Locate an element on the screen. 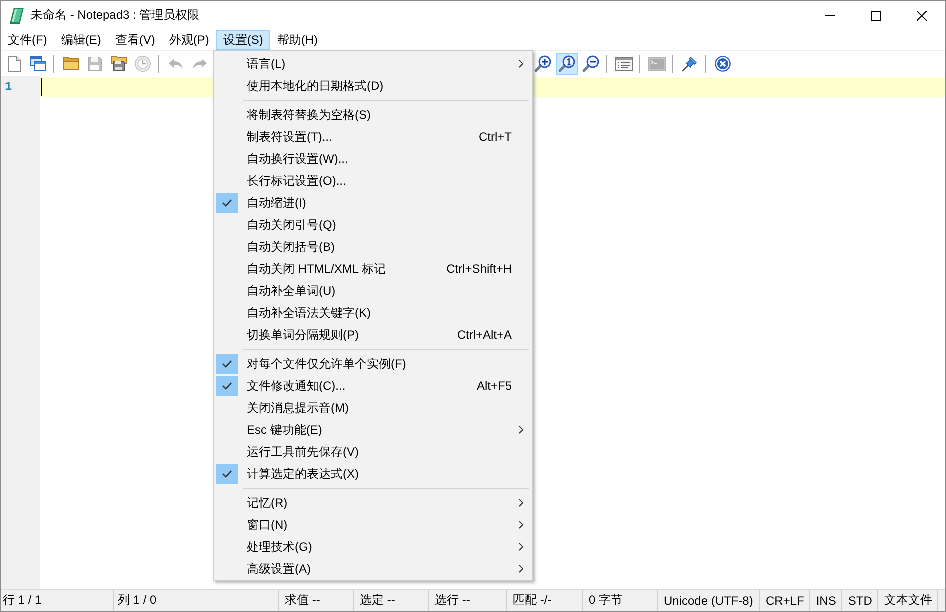 Image resolution: width=946 pixels, height=612 pixels. menu-item: 窗口(N) is located at coordinates (267, 525).